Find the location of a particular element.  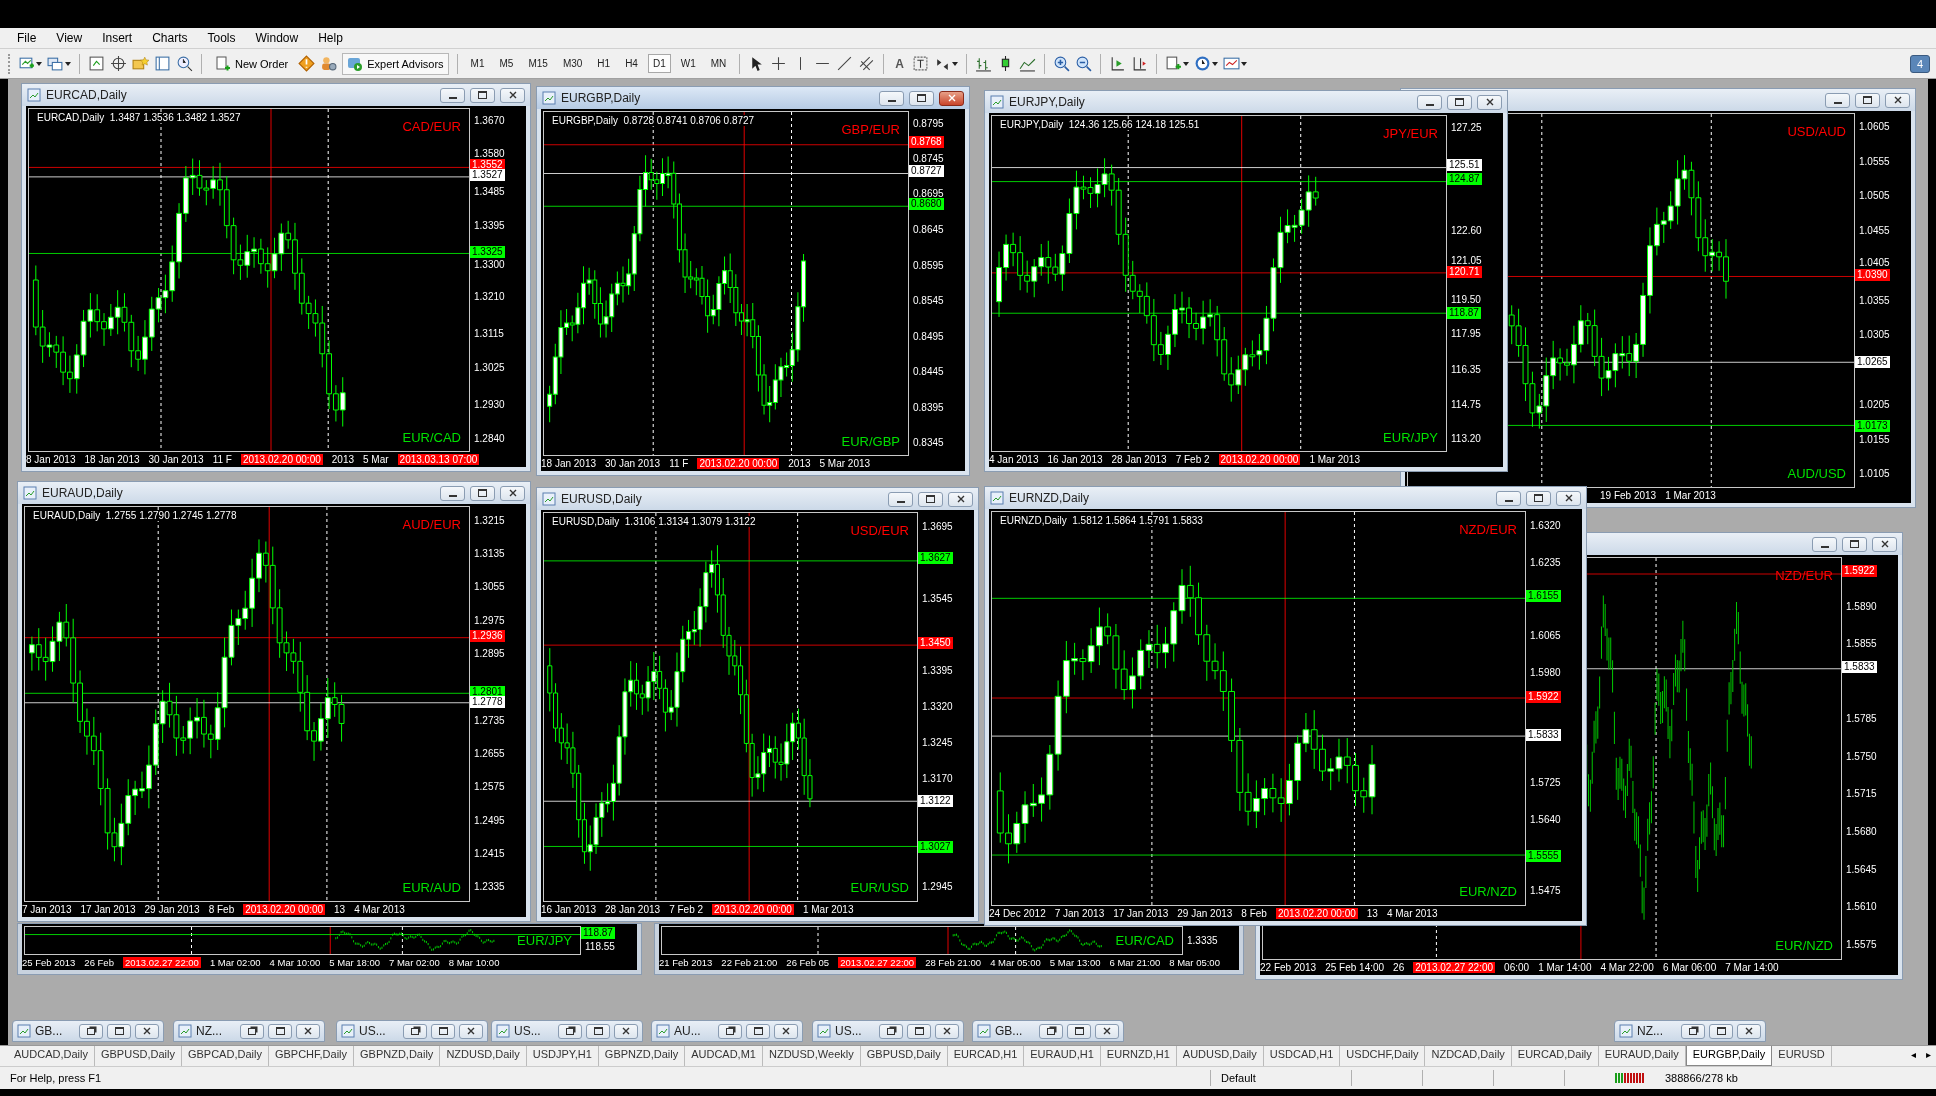

price-tag: 124.87 is located at coordinates (1464, 179).